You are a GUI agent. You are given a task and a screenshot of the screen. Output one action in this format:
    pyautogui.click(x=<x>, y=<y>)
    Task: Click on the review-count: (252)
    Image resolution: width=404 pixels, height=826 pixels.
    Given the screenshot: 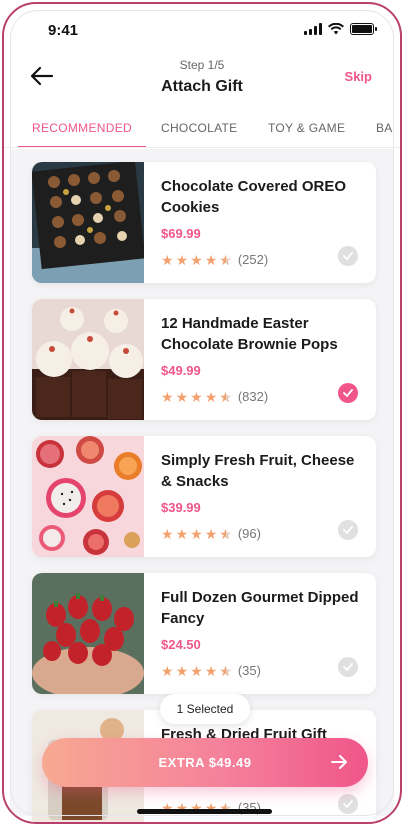 What is the action you would take?
    pyautogui.click(x=253, y=259)
    